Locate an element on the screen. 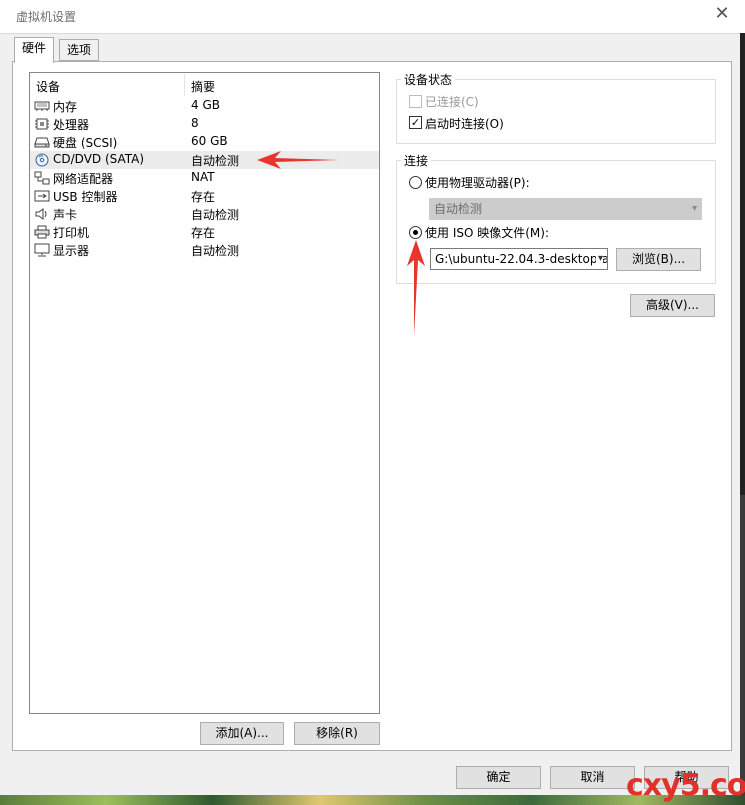 The height and width of the screenshot is (805, 745). physical-drive-select: 自动检测 ▾ is located at coordinates (565, 209).